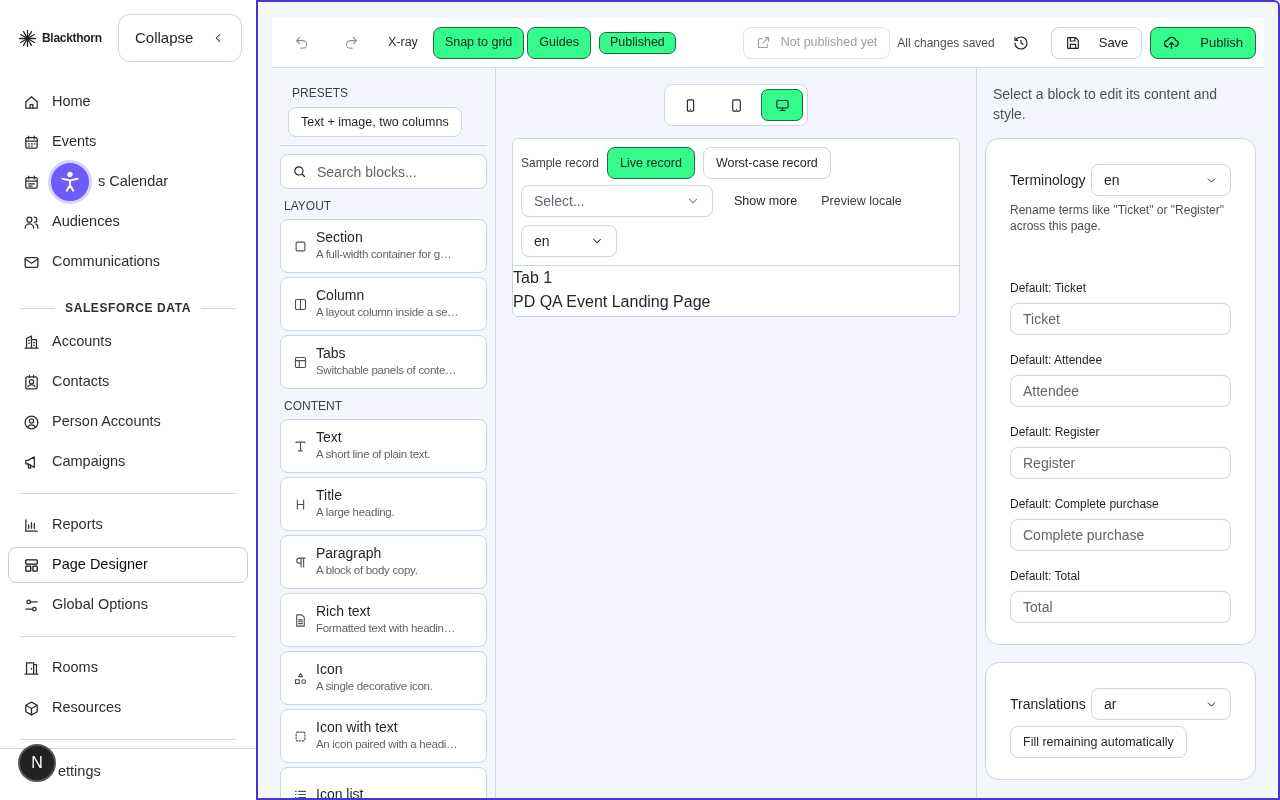 The image size is (1280, 800). I want to click on term-field: Ticket, so click(1120, 319).